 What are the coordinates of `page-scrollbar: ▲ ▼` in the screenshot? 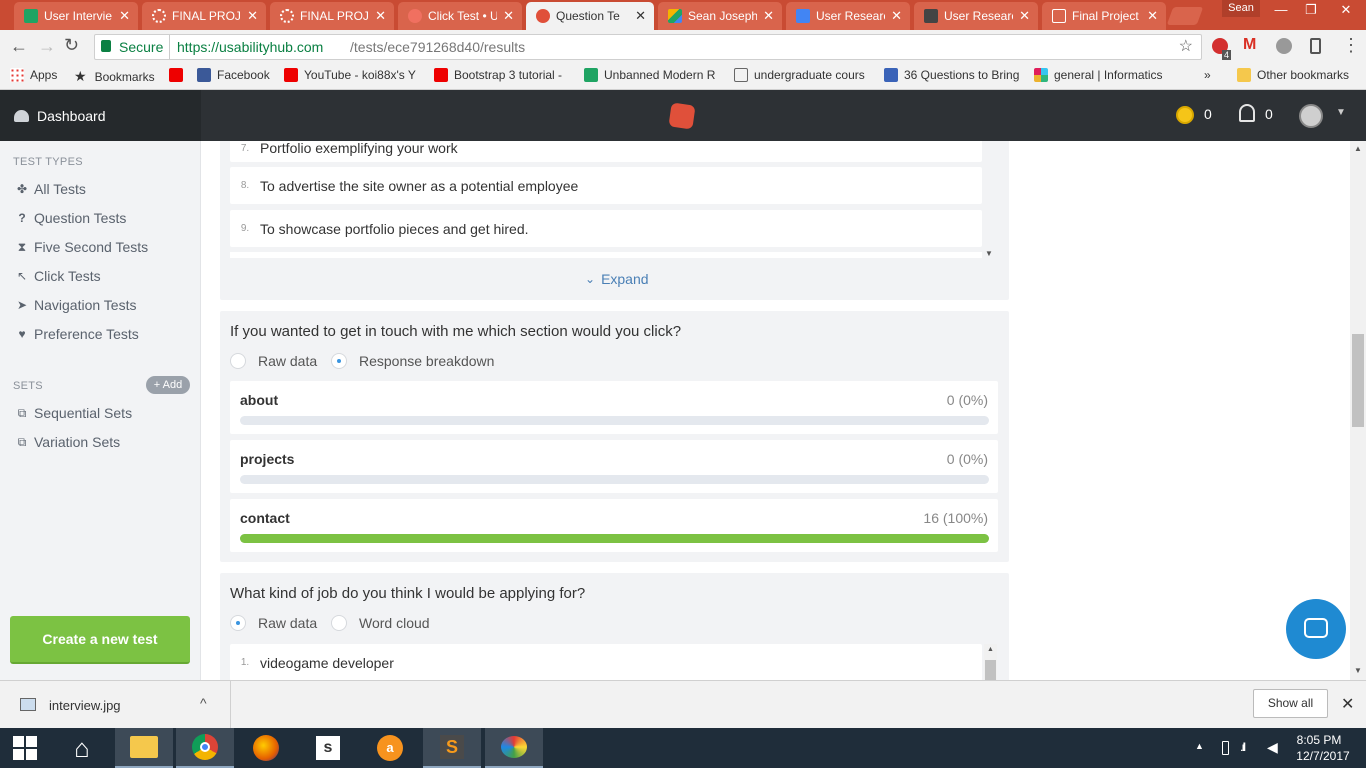 It's located at (1358, 410).